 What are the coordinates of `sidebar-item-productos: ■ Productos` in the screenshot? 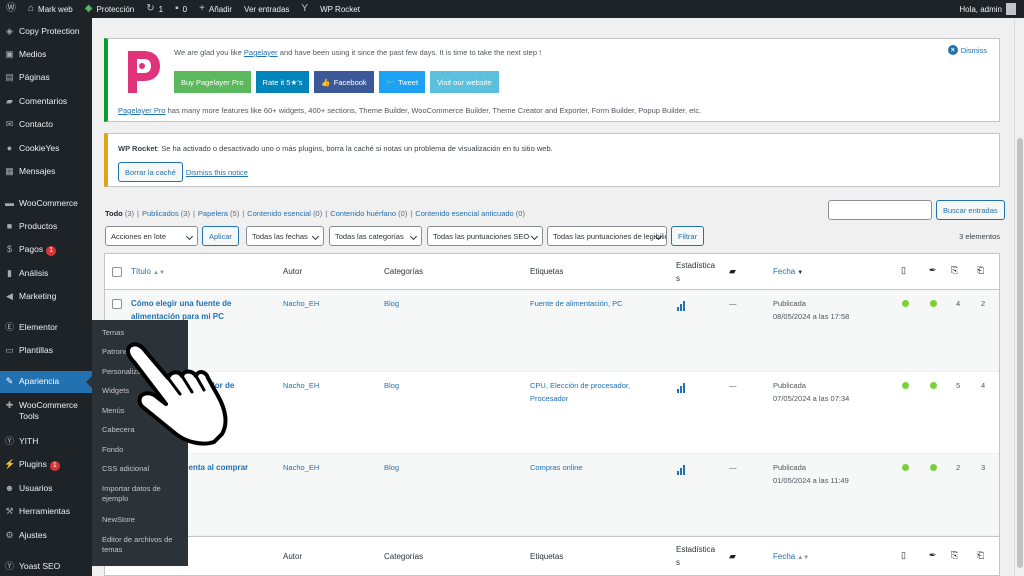 It's located at (46, 226).